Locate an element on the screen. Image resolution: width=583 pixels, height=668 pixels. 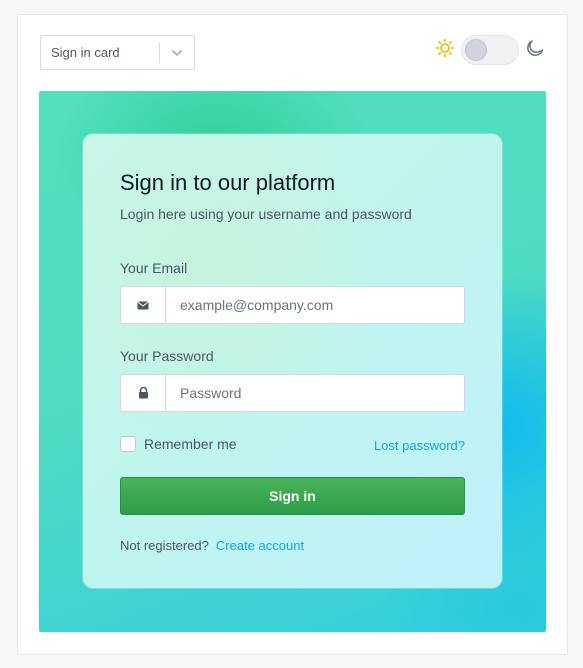
envelope-icon is located at coordinates (143, 305).